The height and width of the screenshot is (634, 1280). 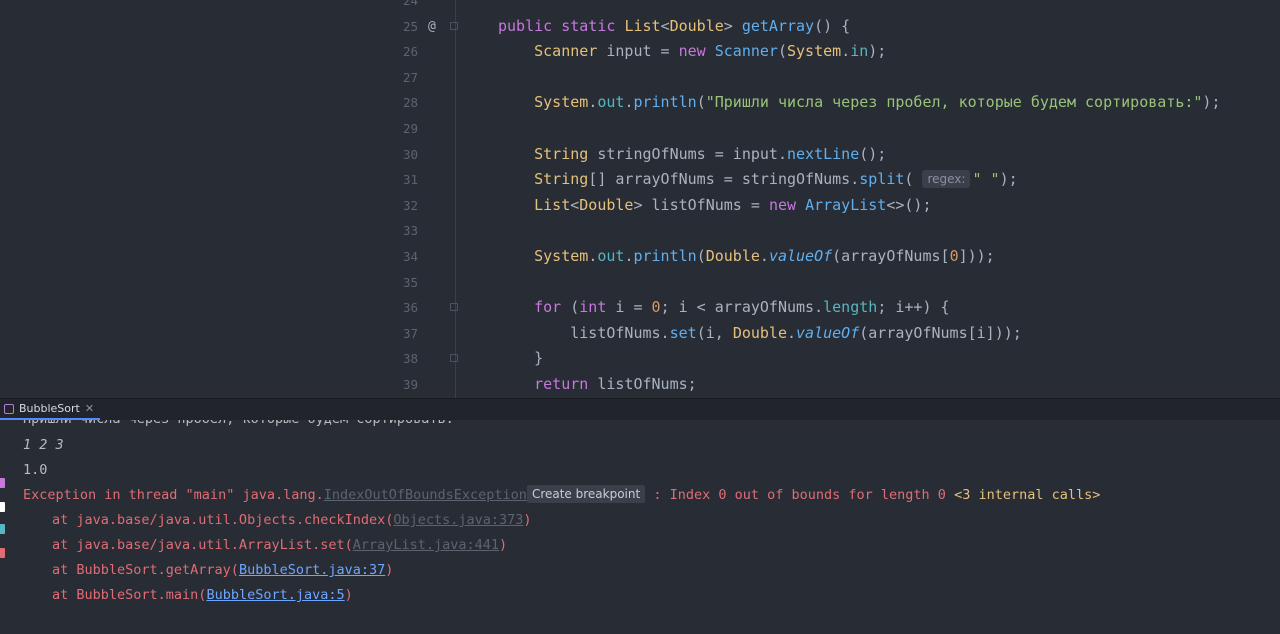 I want to click on code-token: (i,, so click(x=714, y=332).